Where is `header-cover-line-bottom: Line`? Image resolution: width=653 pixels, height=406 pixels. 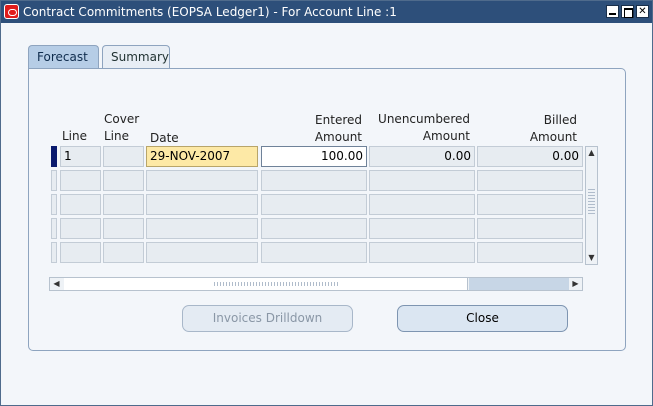 header-cover-line-bottom: Line is located at coordinates (117, 136).